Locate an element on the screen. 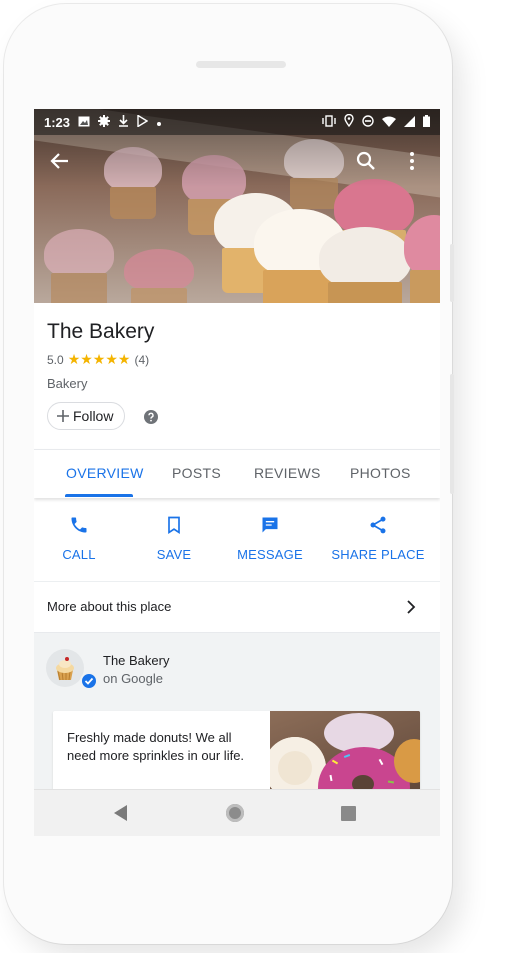  rating-value: 5.0 is located at coordinates (55, 359).